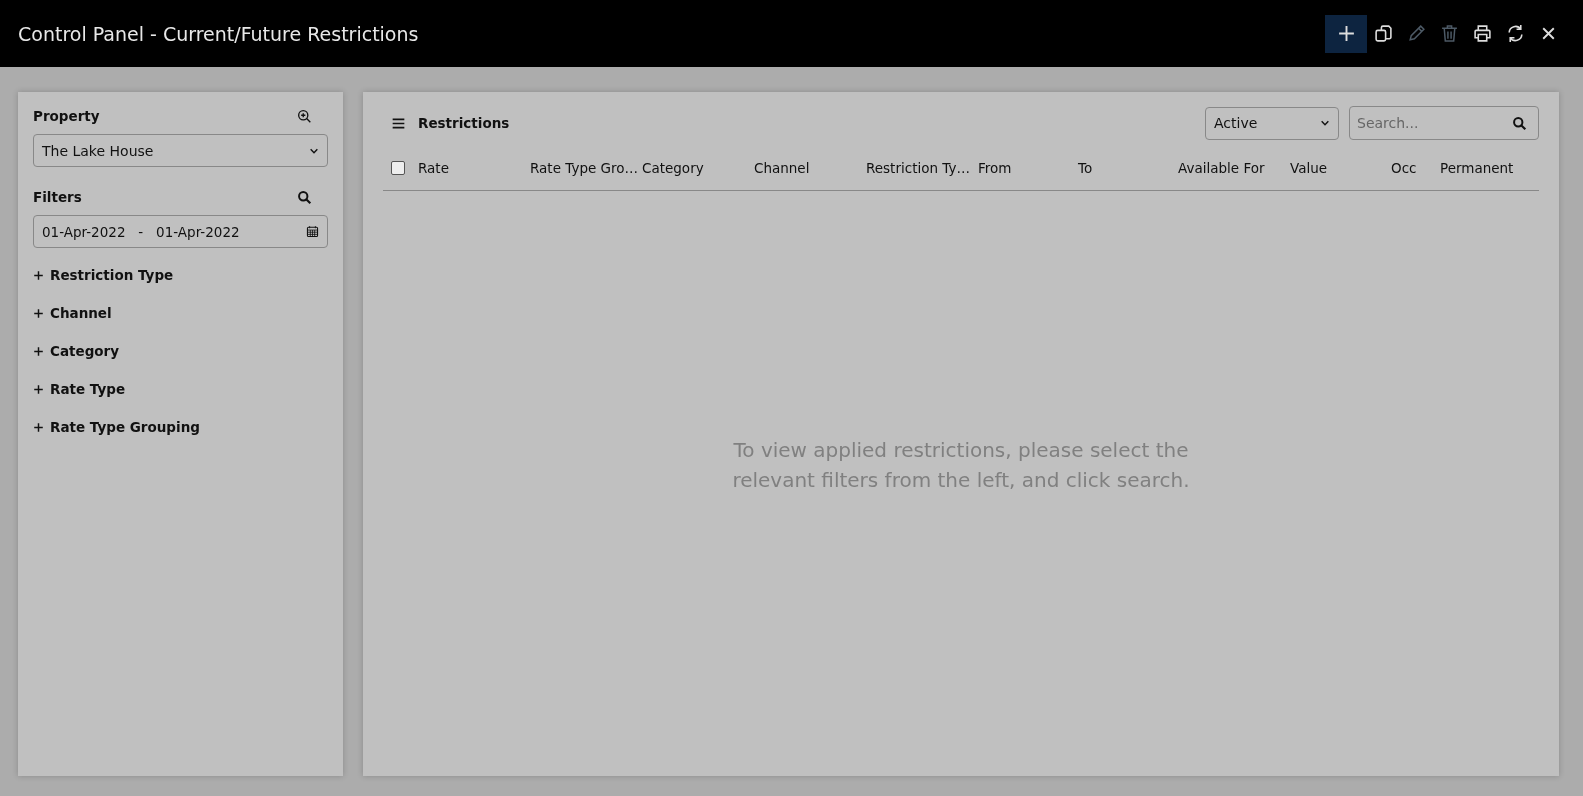 Image resolution: width=1583 pixels, height=796 pixels. I want to click on column-header: Rate, so click(474, 168).